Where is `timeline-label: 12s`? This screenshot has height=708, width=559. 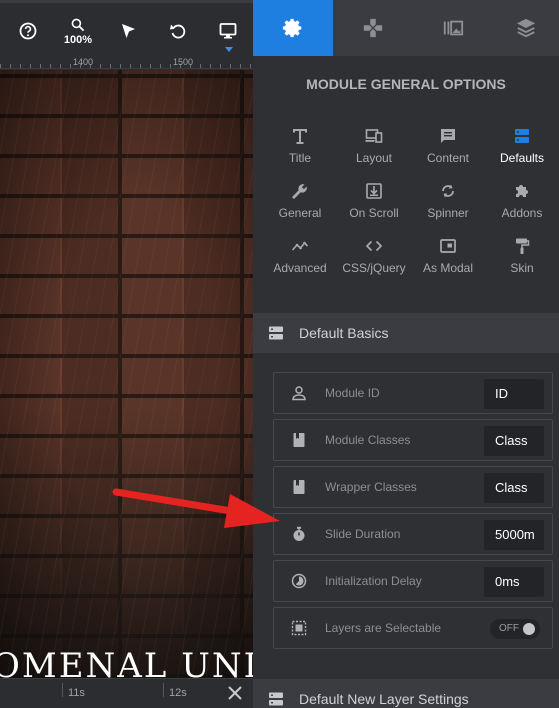
timeline-label: 12s is located at coordinates (178, 693).